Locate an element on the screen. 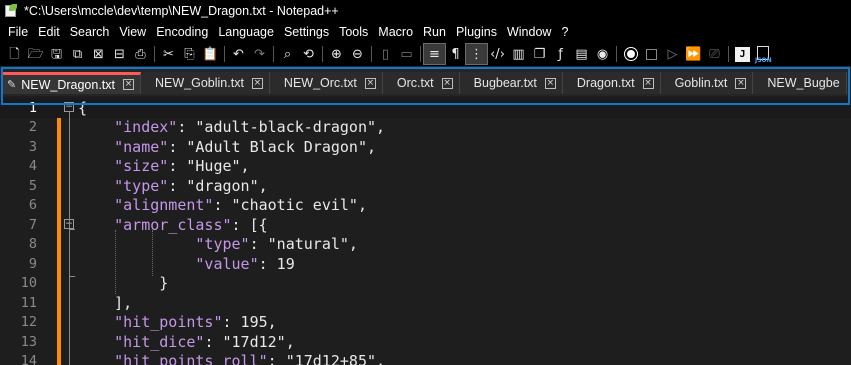  close-all-icon: ⊟ is located at coordinates (119, 54).